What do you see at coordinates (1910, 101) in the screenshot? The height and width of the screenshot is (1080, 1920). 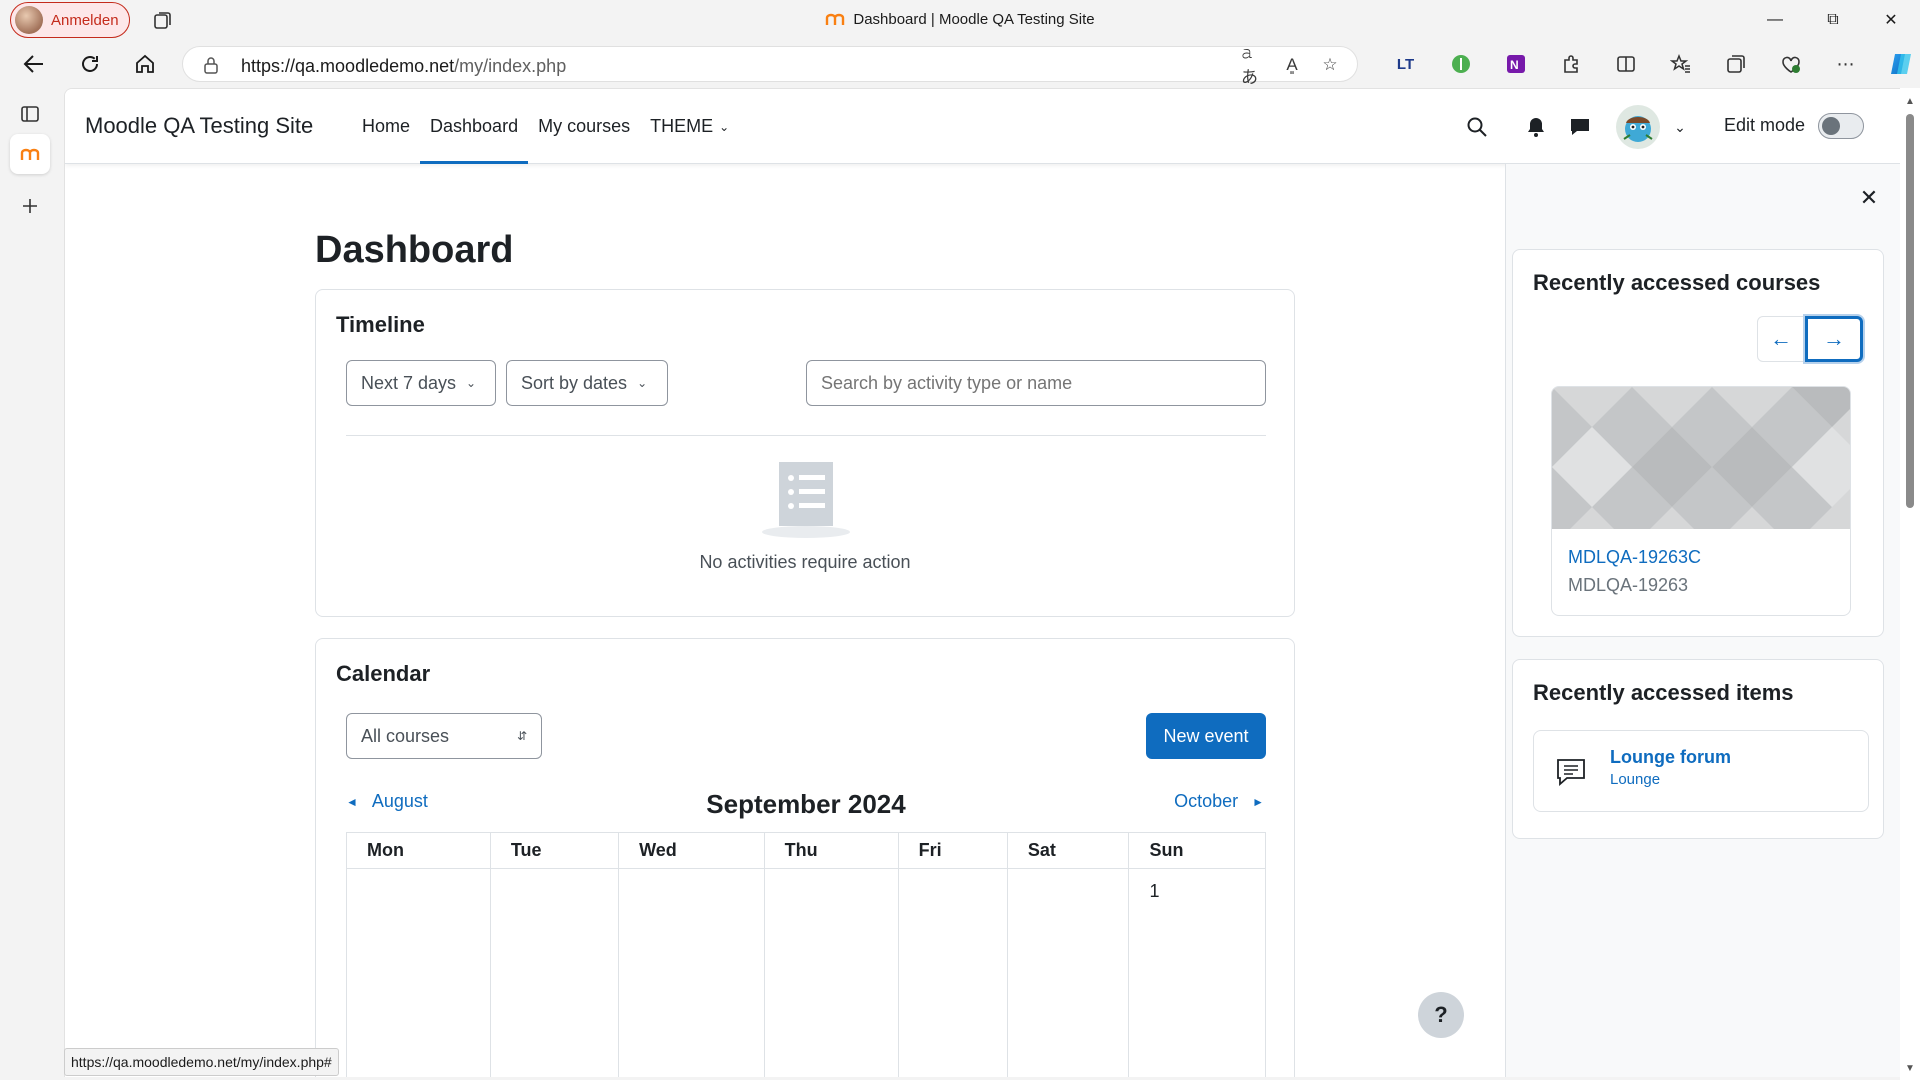 I see `scroll-up-arrow-icon: ▲` at bounding box center [1910, 101].